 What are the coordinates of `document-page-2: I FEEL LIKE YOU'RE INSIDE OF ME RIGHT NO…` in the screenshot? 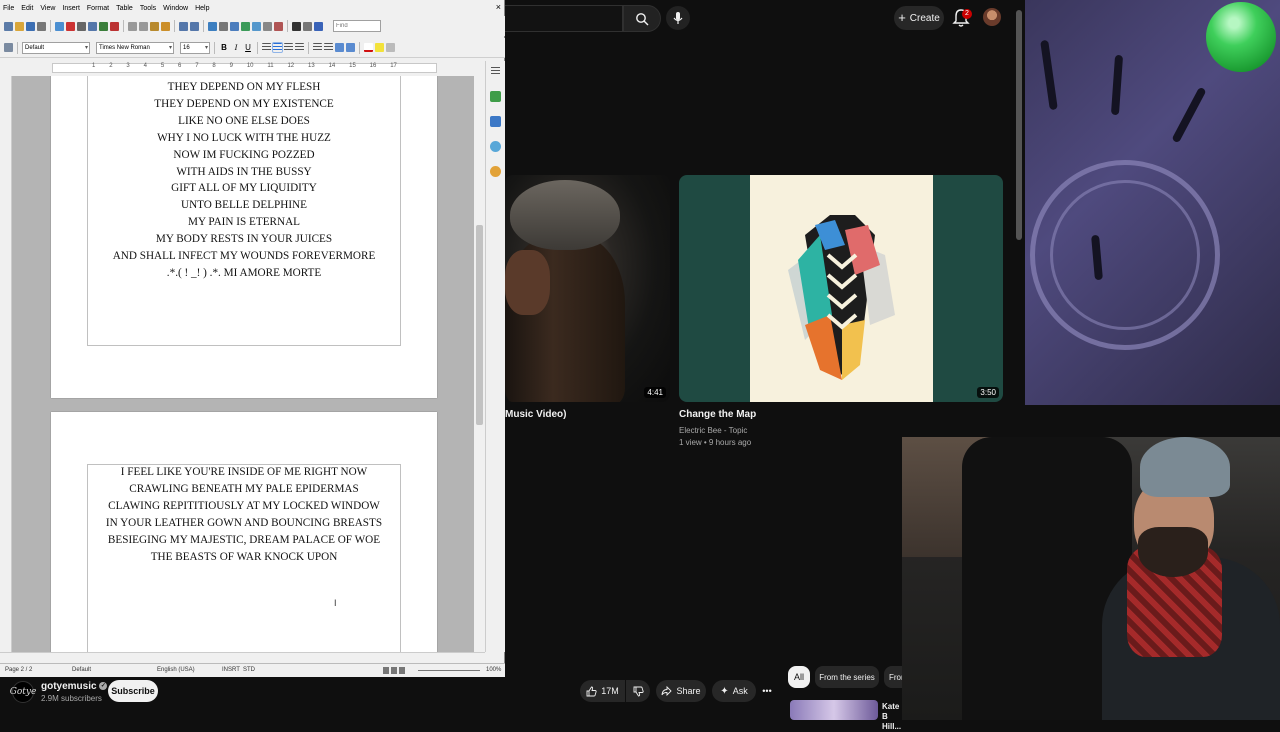 It's located at (244, 532).